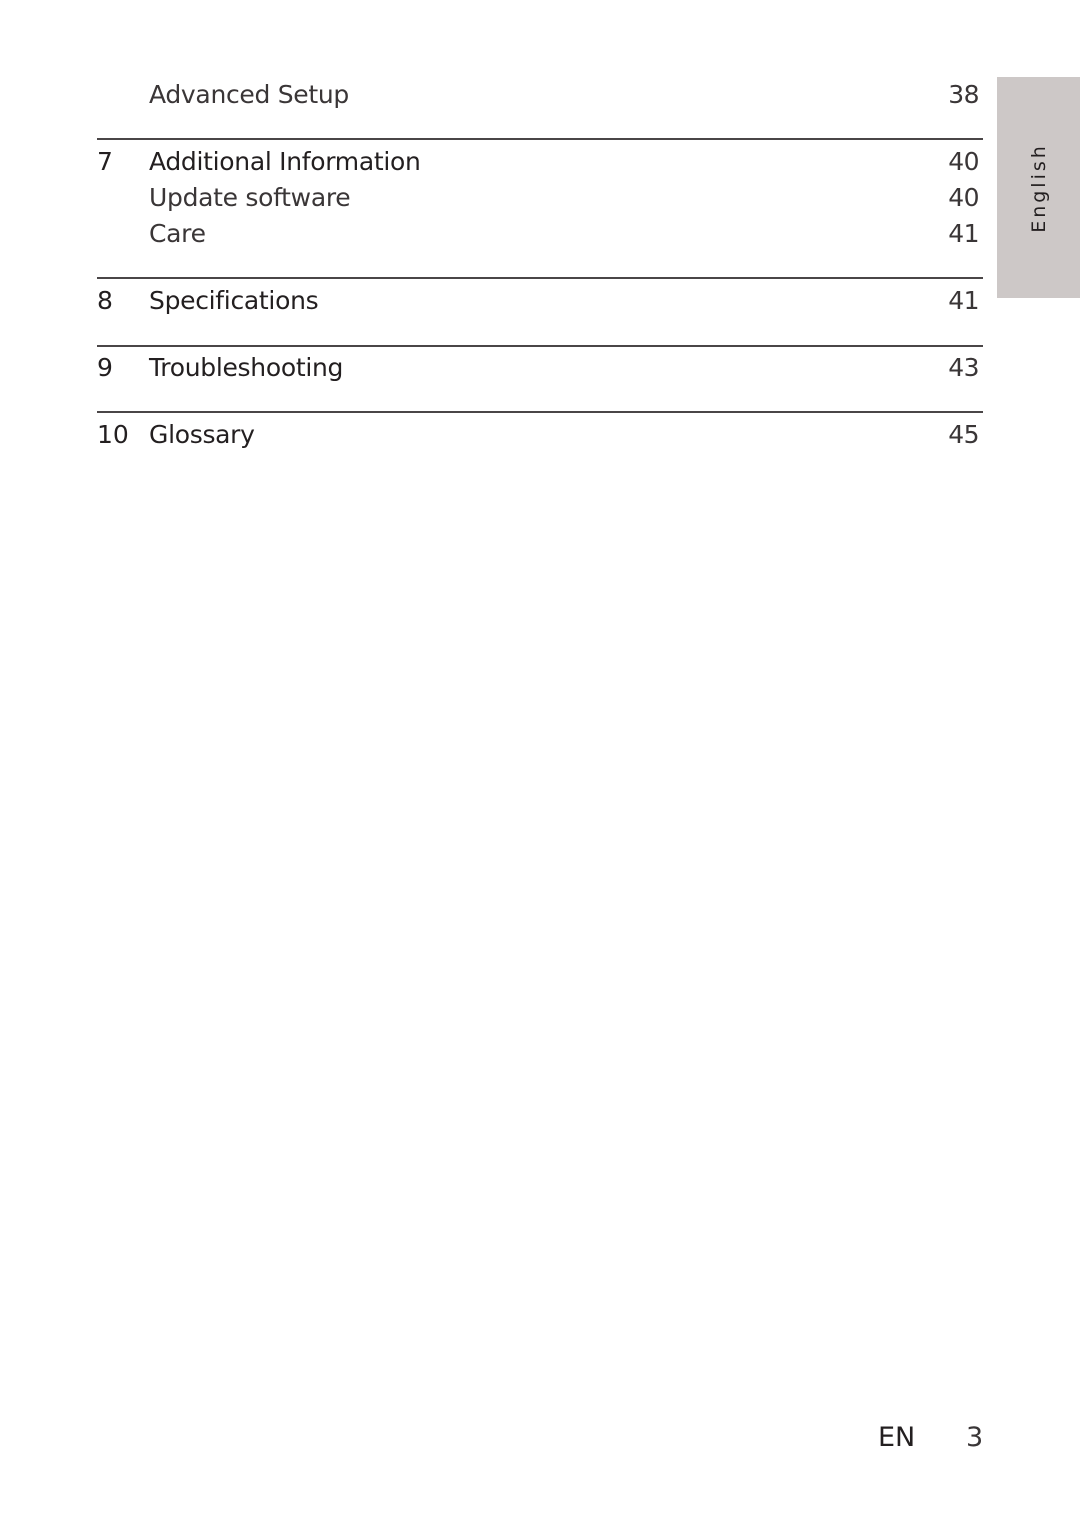 The width and height of the screenshot is (1080, 1522). What do you see at coordinates (540, 301) in the screenshot?
I see `toc-entry-specifications: 8 Specifications 41` at bounding box center [540, 301].